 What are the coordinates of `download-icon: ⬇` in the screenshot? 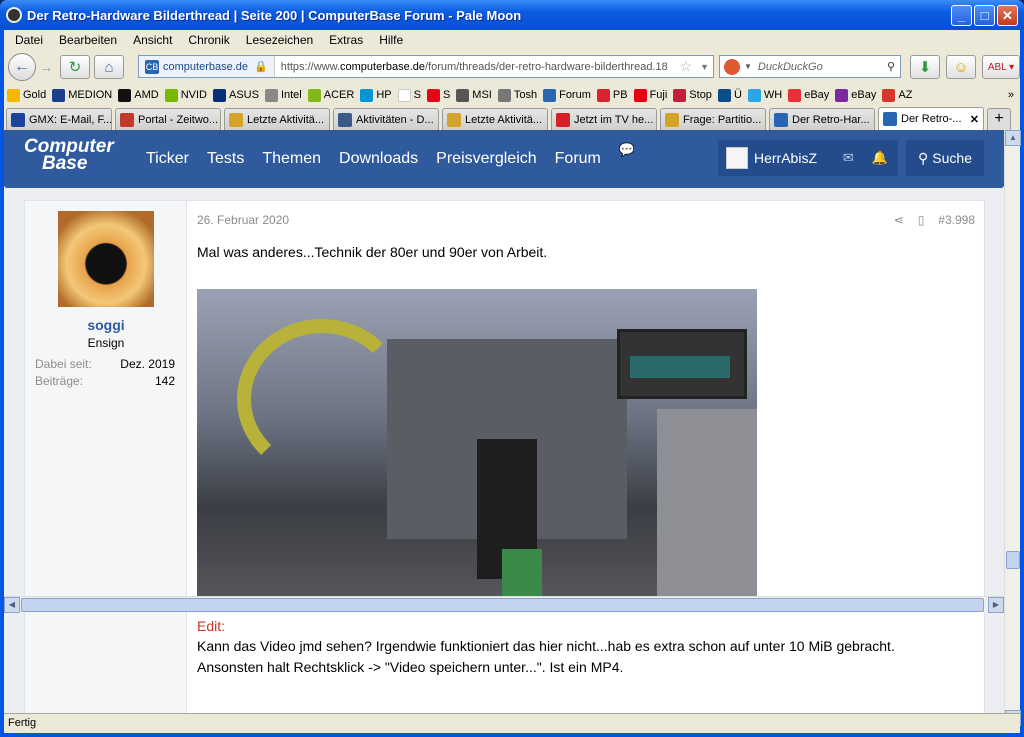 It's located at (925, 67).